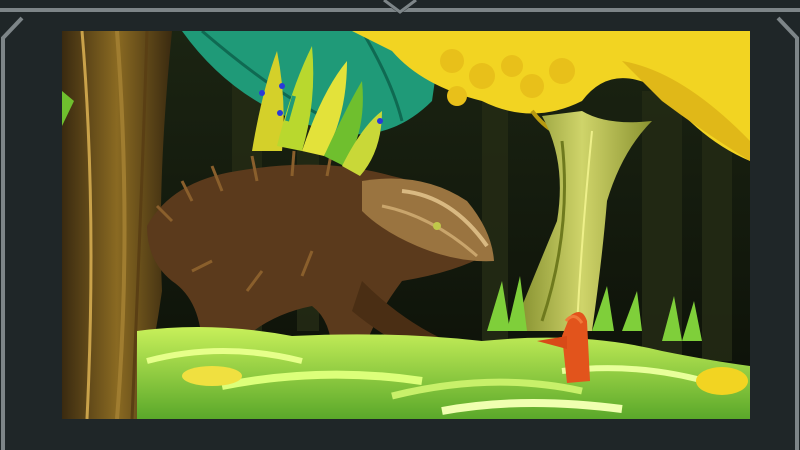  I want to click on corner-bracket-right-icon, so click(787, 233).